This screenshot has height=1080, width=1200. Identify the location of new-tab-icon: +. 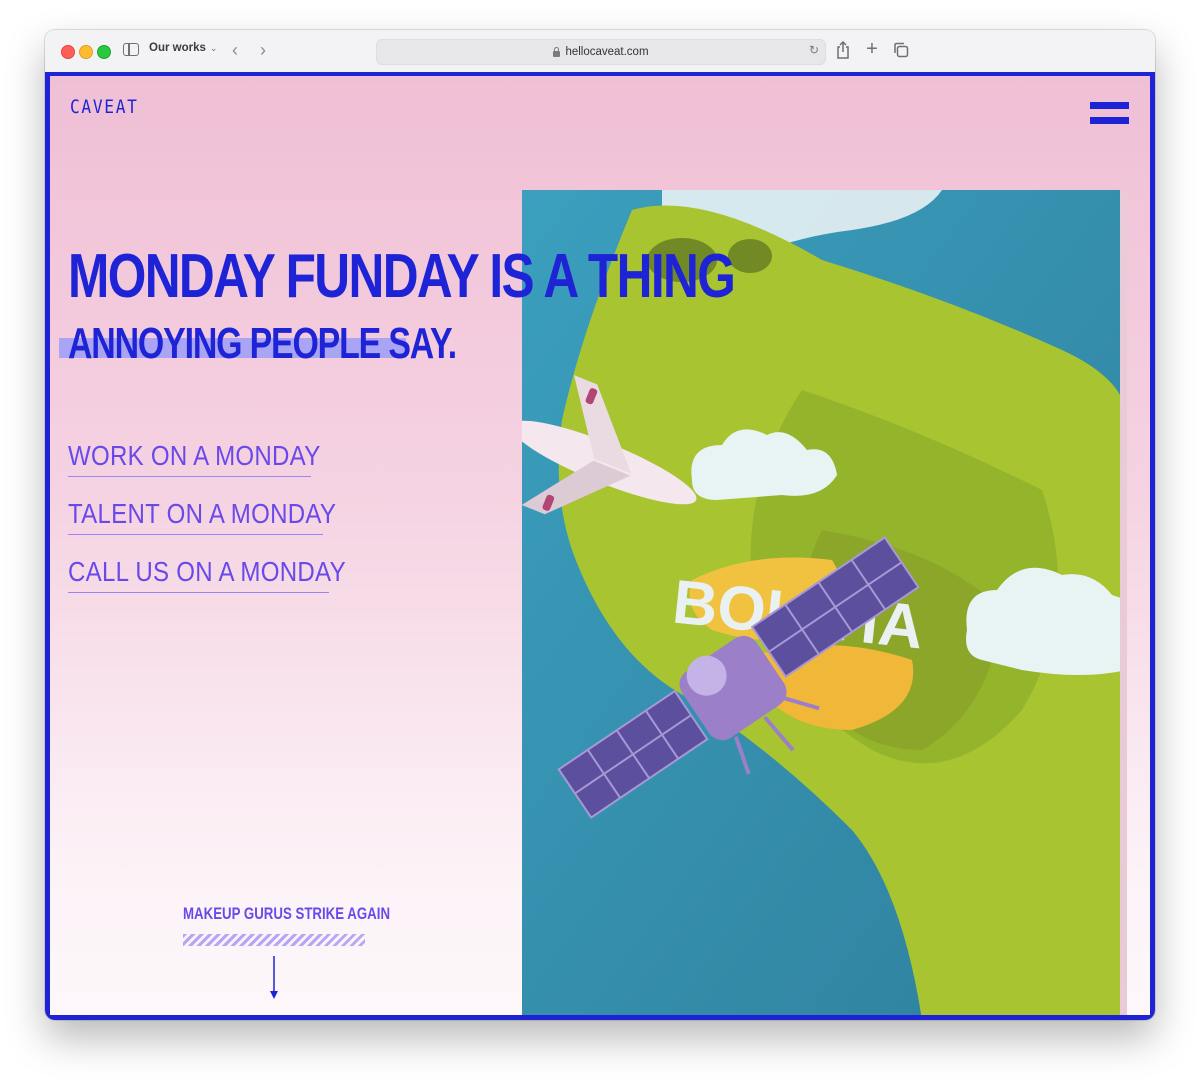
(872, 49).